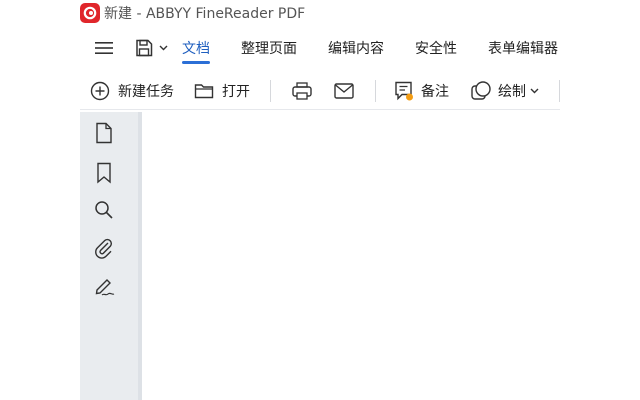 The width and height of the screenshot is (640, 400). What do you see at coordinates (104, 48) in the screenshot?
I see `hamburger-menu-icon` at bounding box center [104, 48].